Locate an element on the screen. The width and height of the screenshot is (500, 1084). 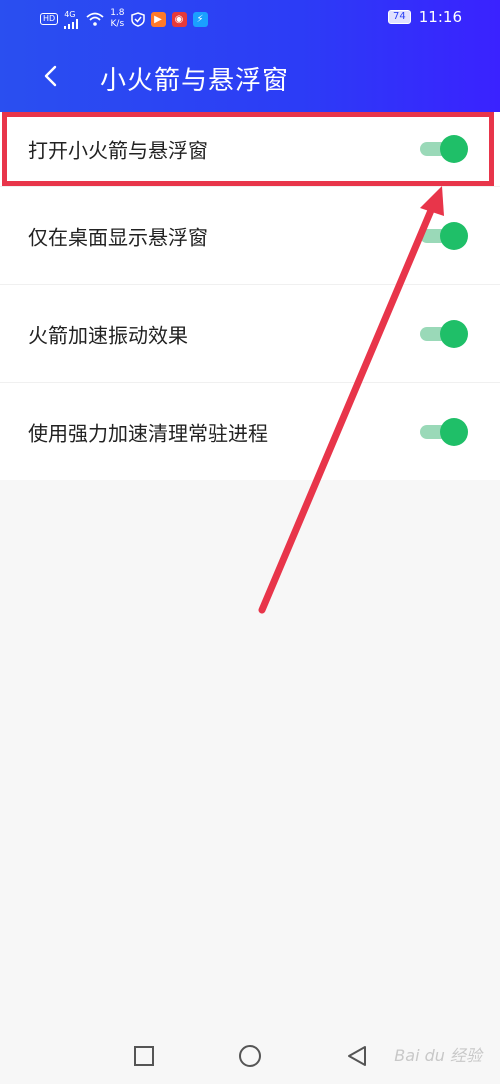
network-speed: 1.8 K/s is located at coordinates (117, 19).